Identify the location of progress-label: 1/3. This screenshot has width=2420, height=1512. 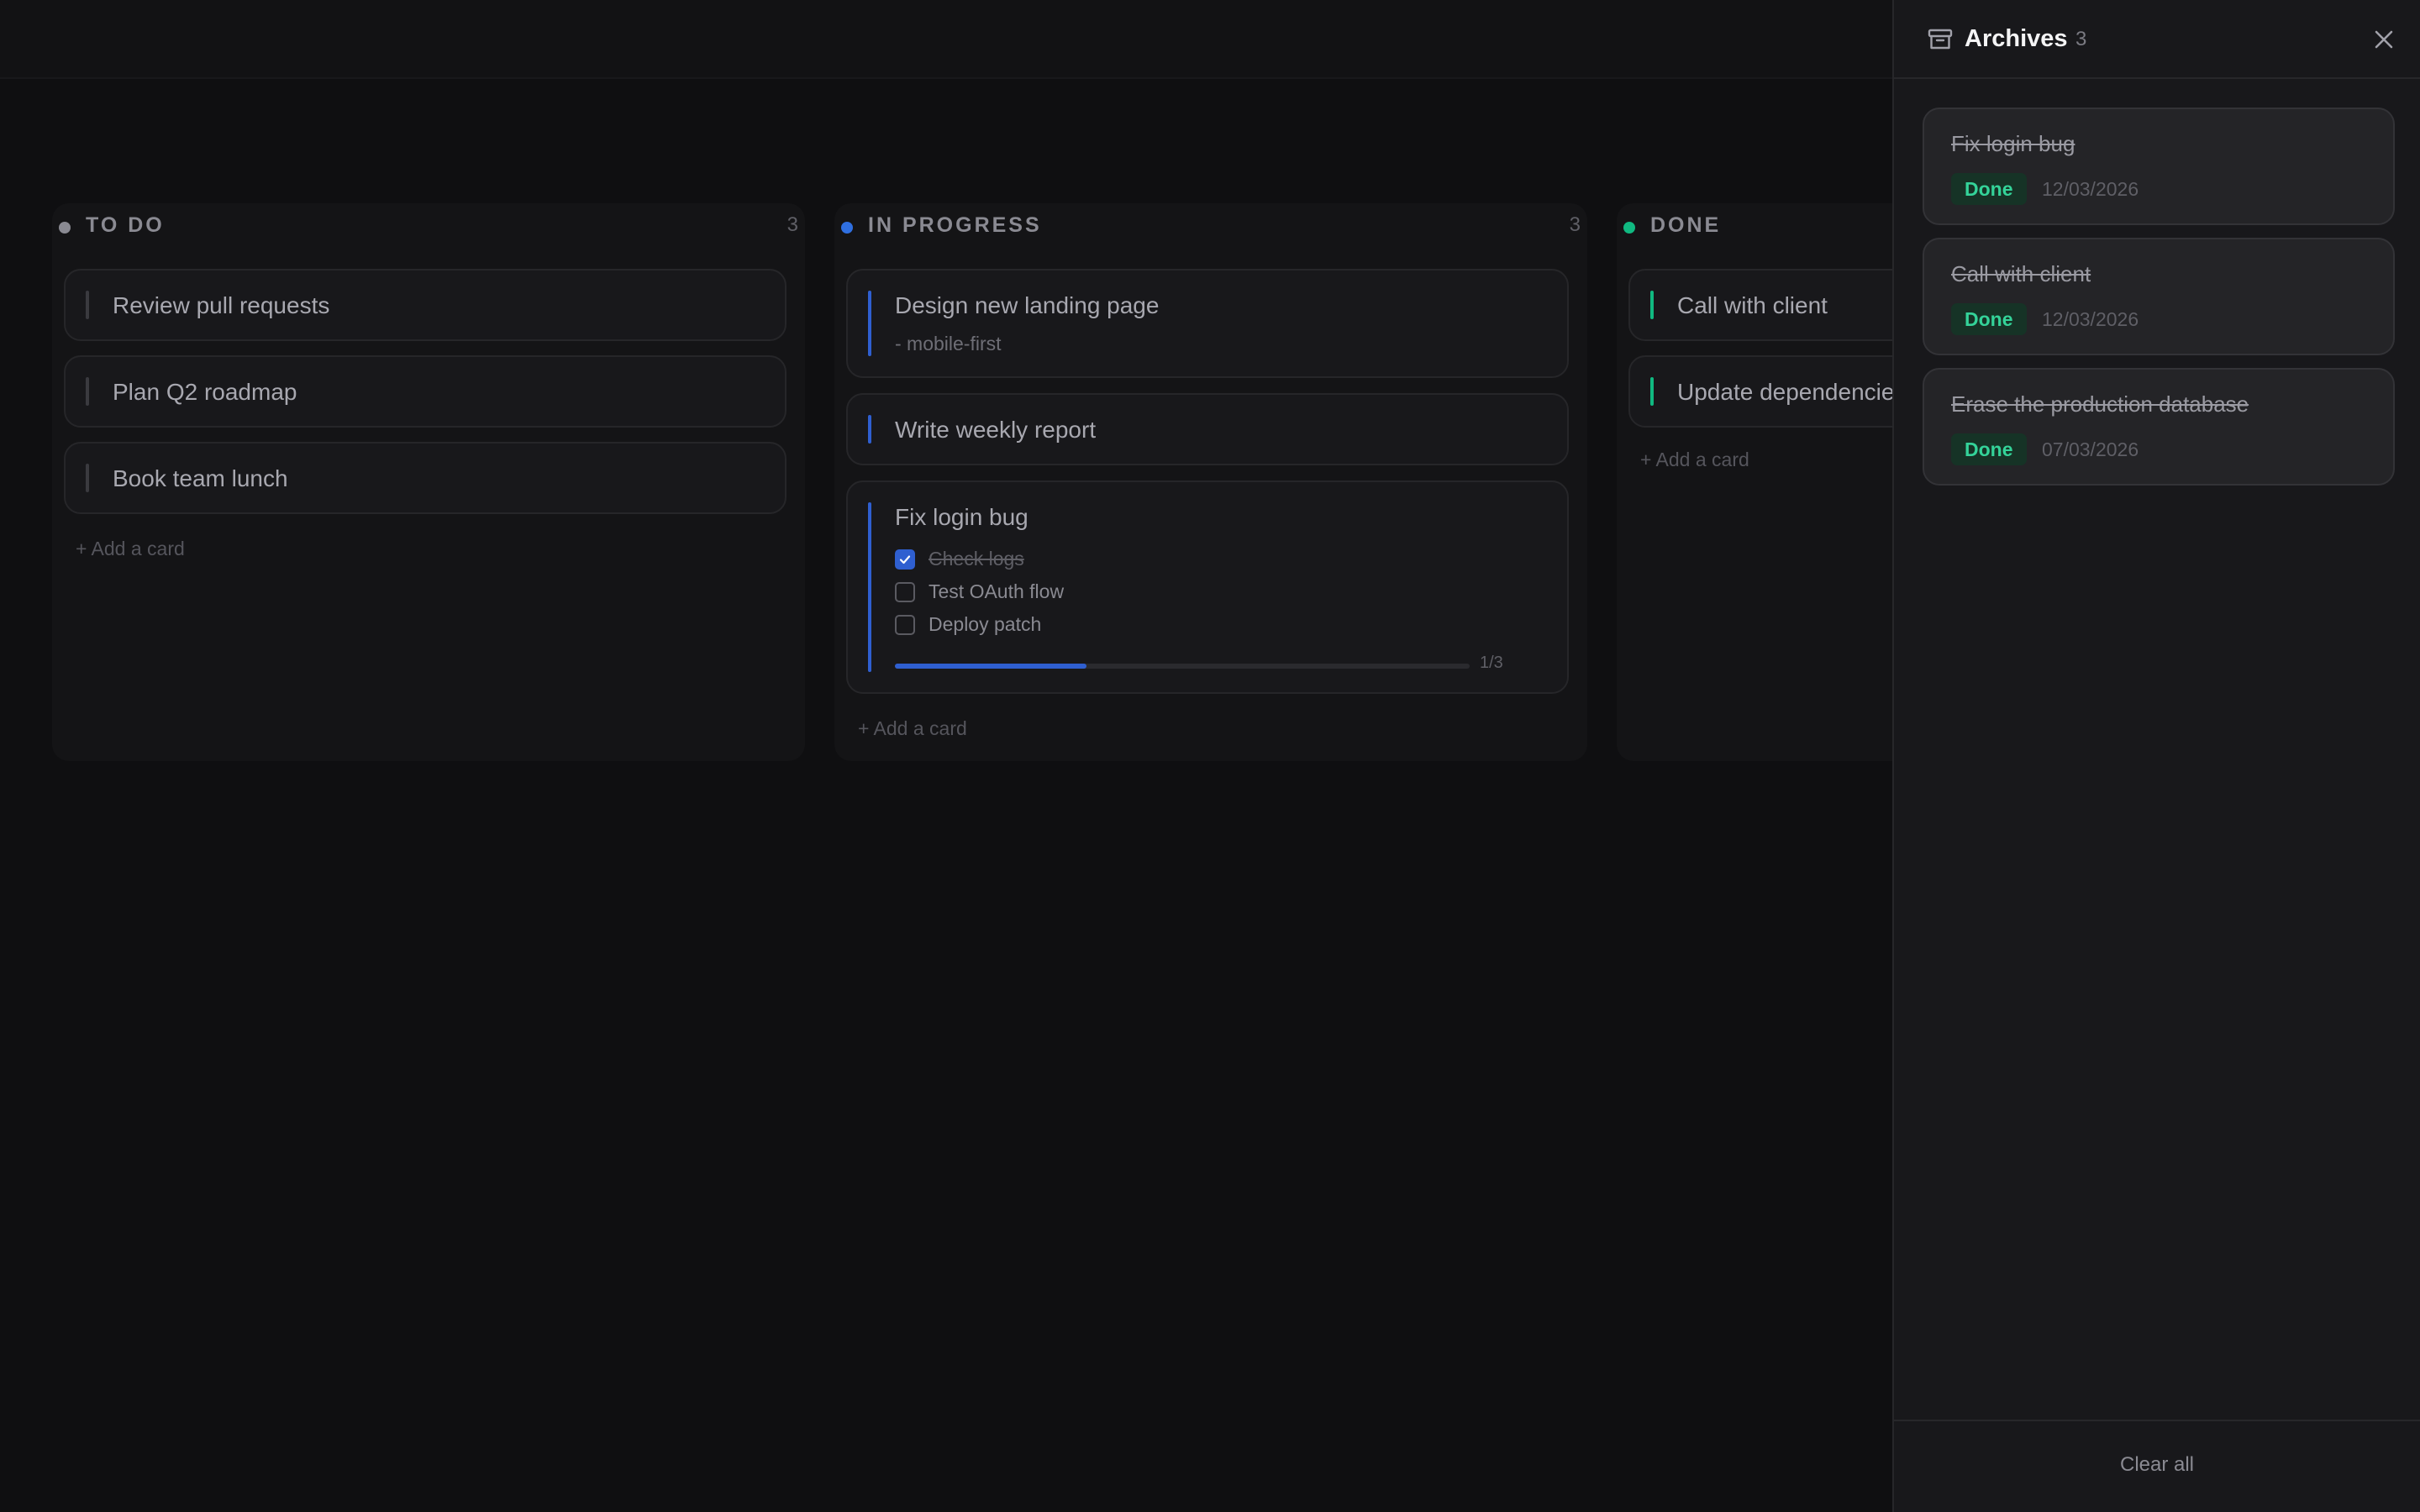
(1492, 663).